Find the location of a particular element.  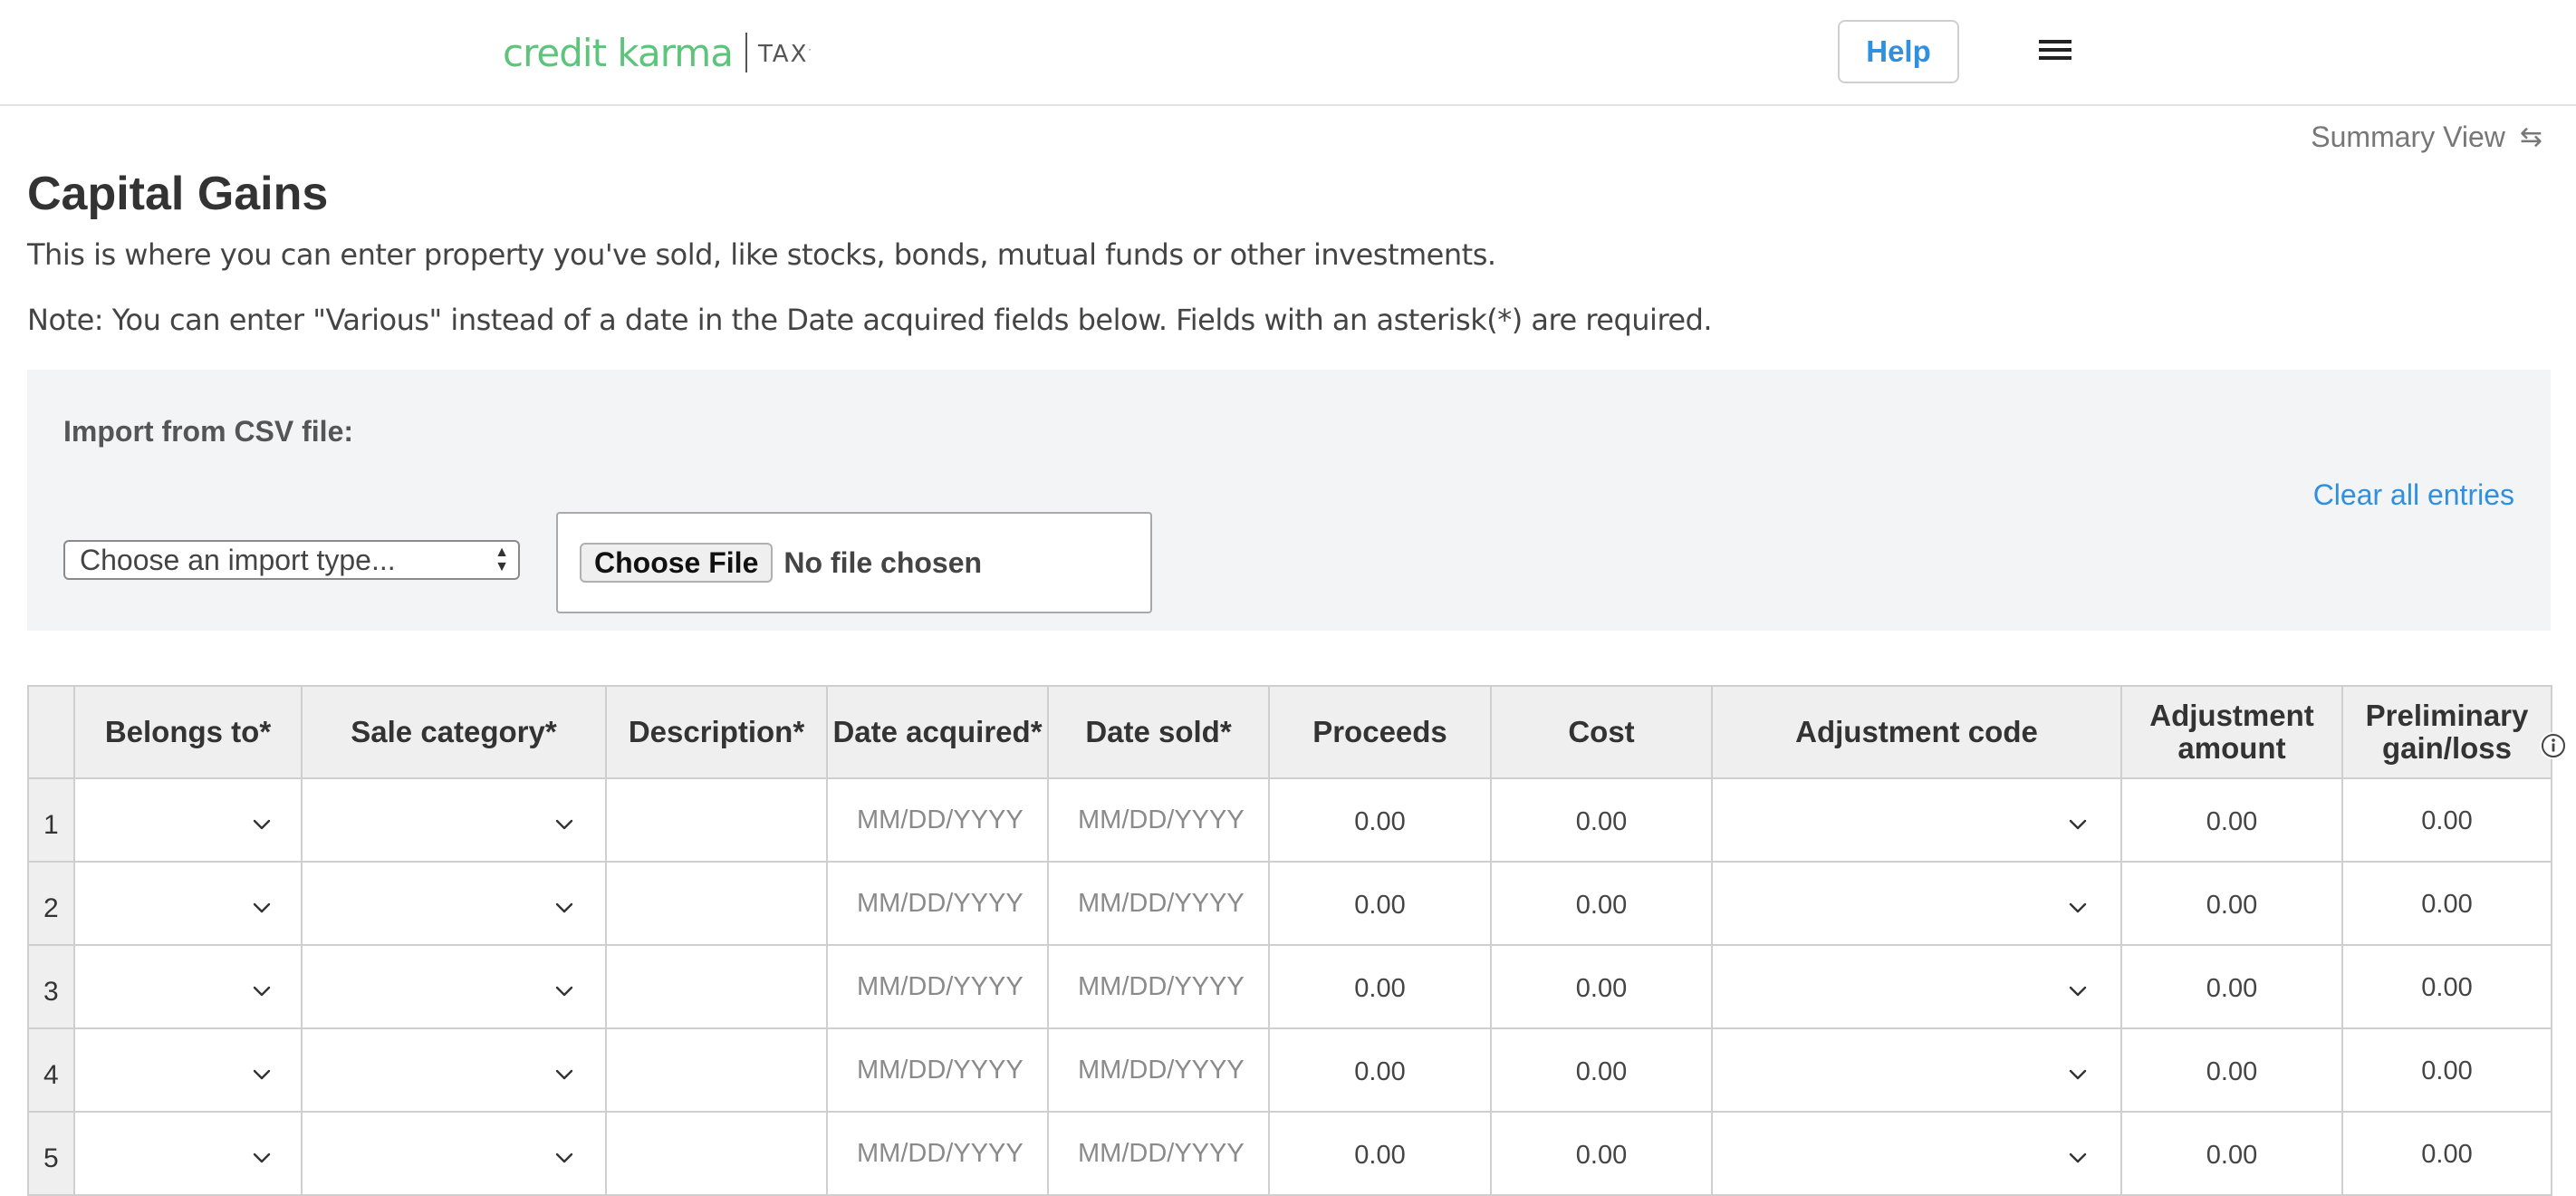

top-header: credit karma TAX· Help is located at coordinates (1288, 53).